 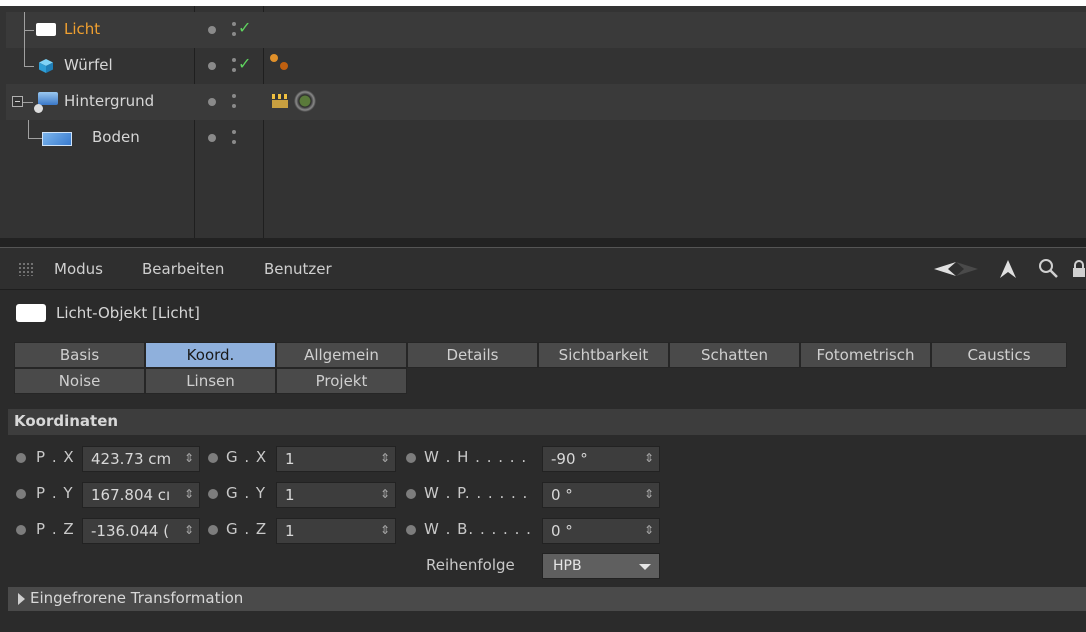 What do you see at coordinates (645, 567) in the screenshot?
I see `chevron-down-icon` at bounding box center [645, 567].